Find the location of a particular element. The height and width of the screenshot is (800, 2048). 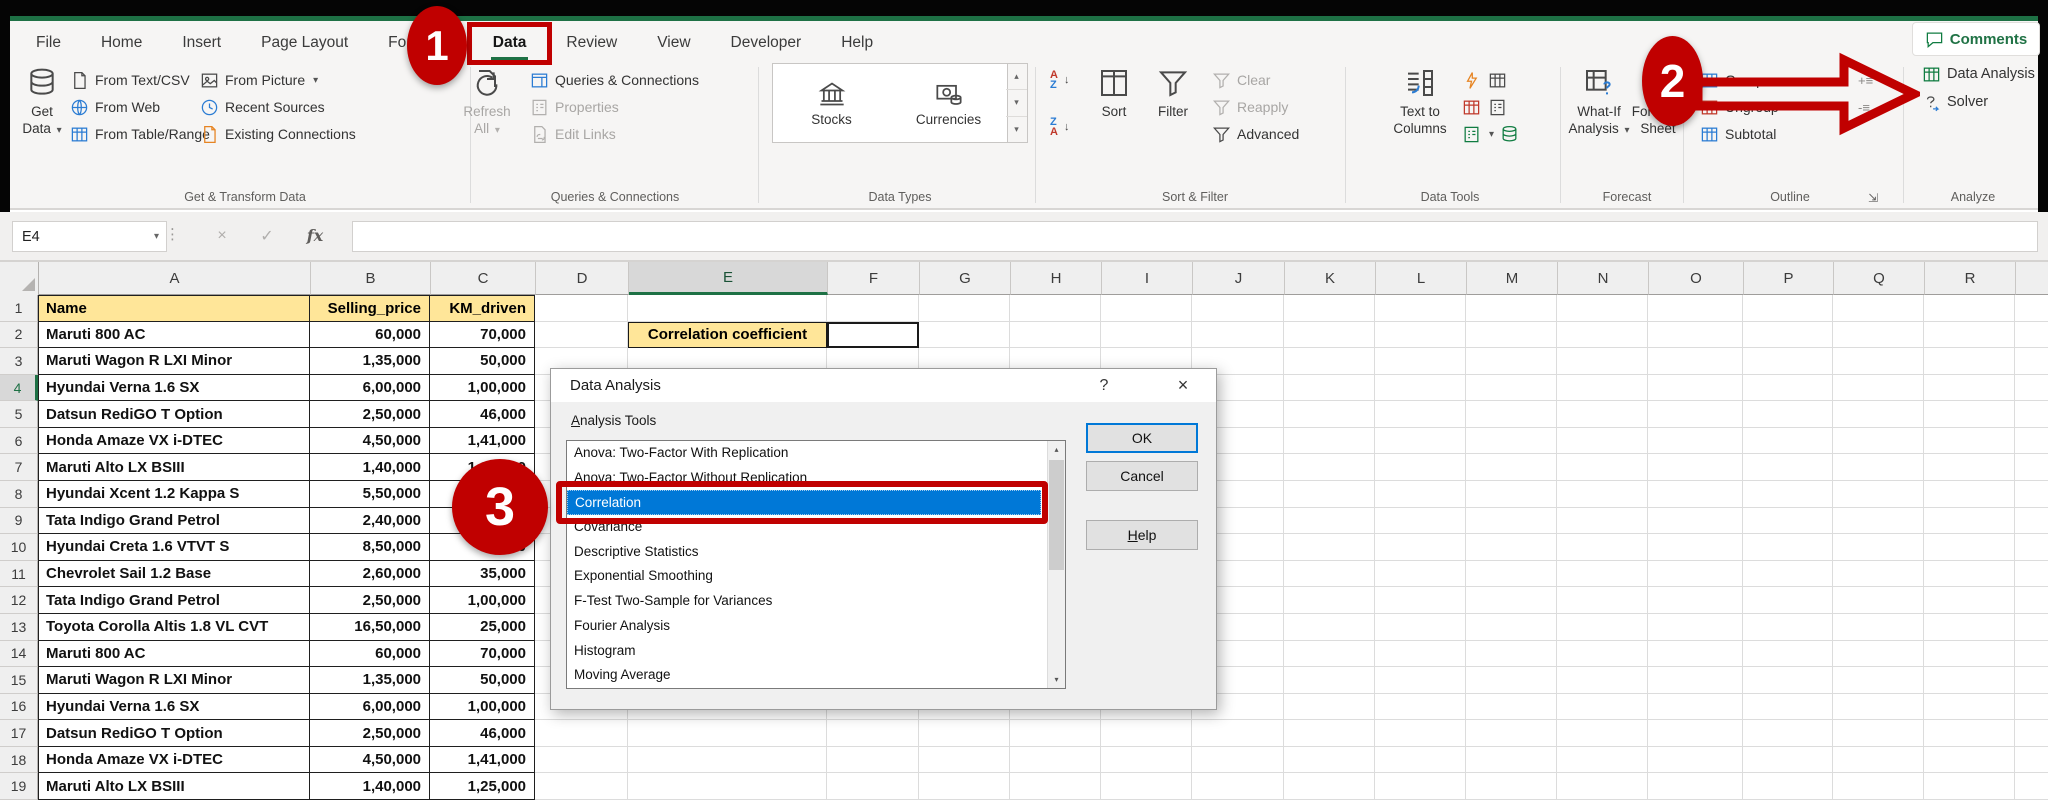

row-header-10: 10 is located at coordinates (19, 547).